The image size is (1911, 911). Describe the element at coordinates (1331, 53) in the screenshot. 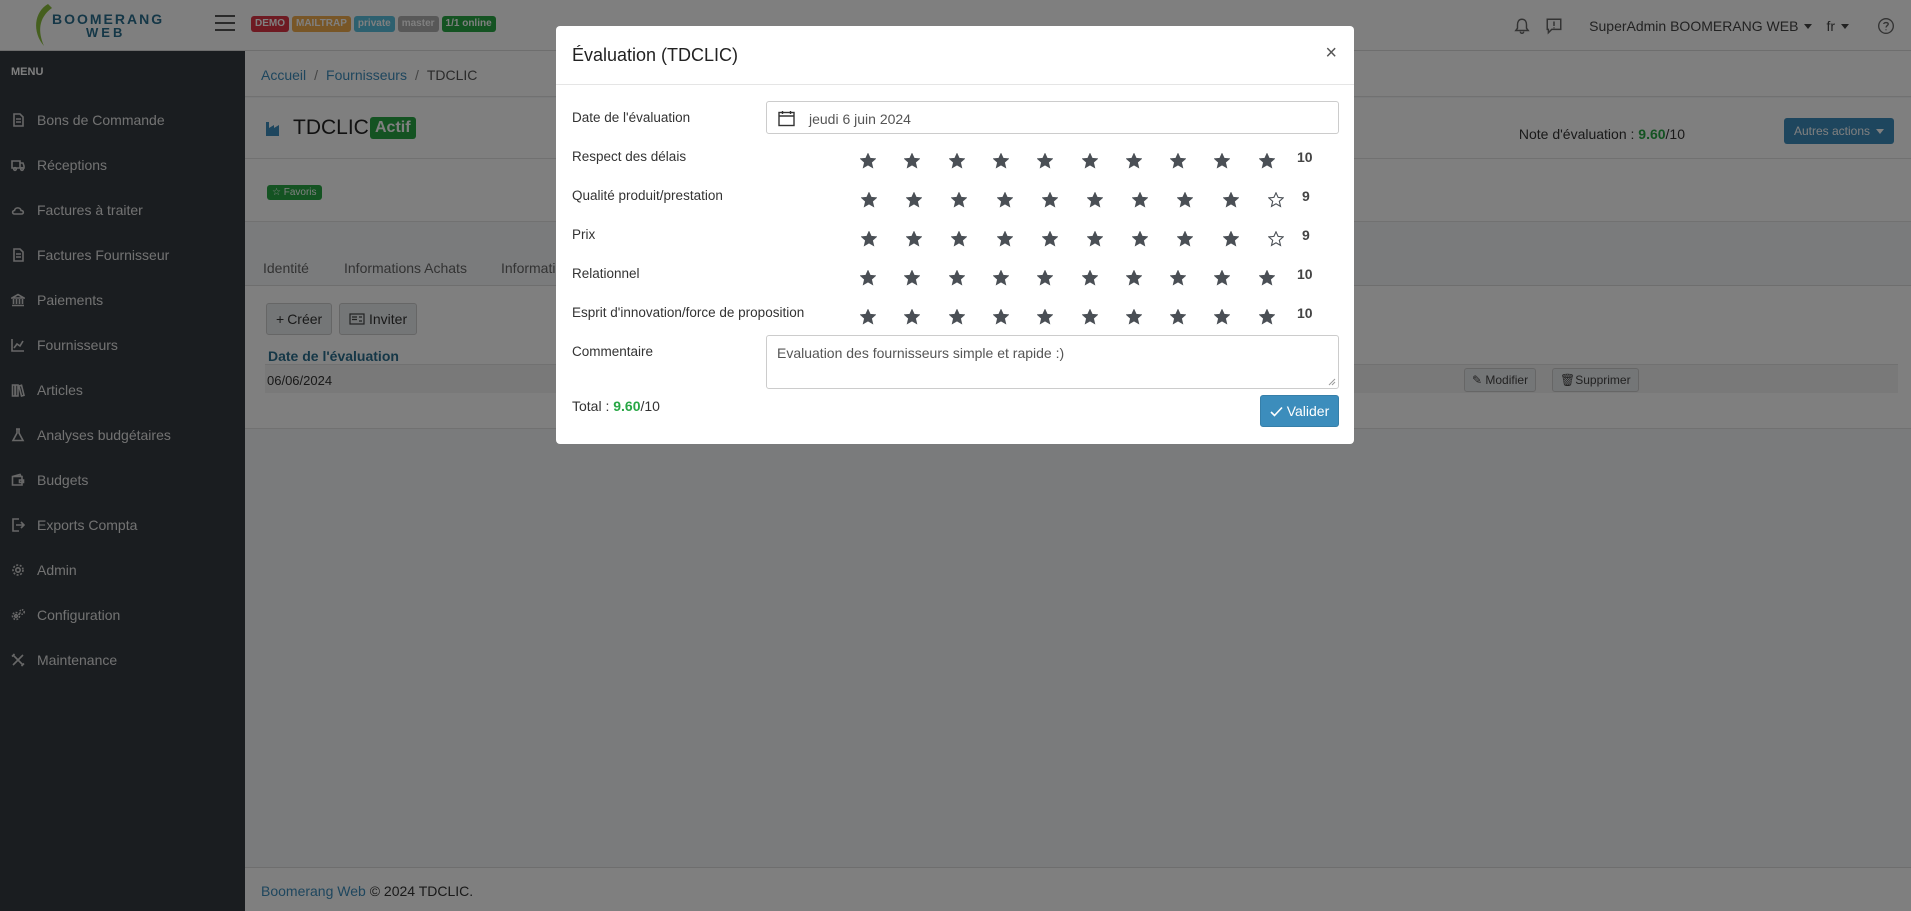

I see `close-icon: ×` at that location.